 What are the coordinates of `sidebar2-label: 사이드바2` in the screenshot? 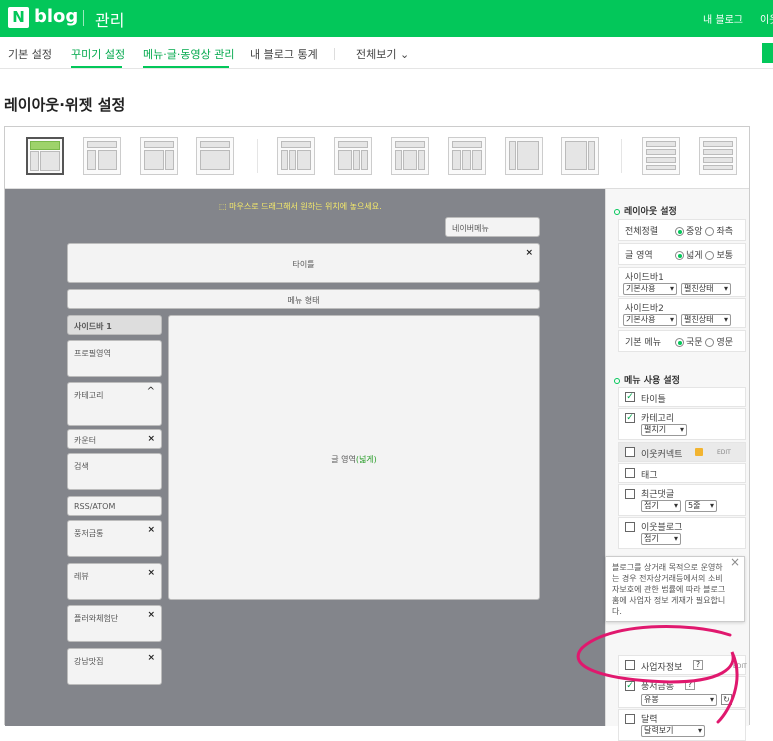 It's located at (644, 309).